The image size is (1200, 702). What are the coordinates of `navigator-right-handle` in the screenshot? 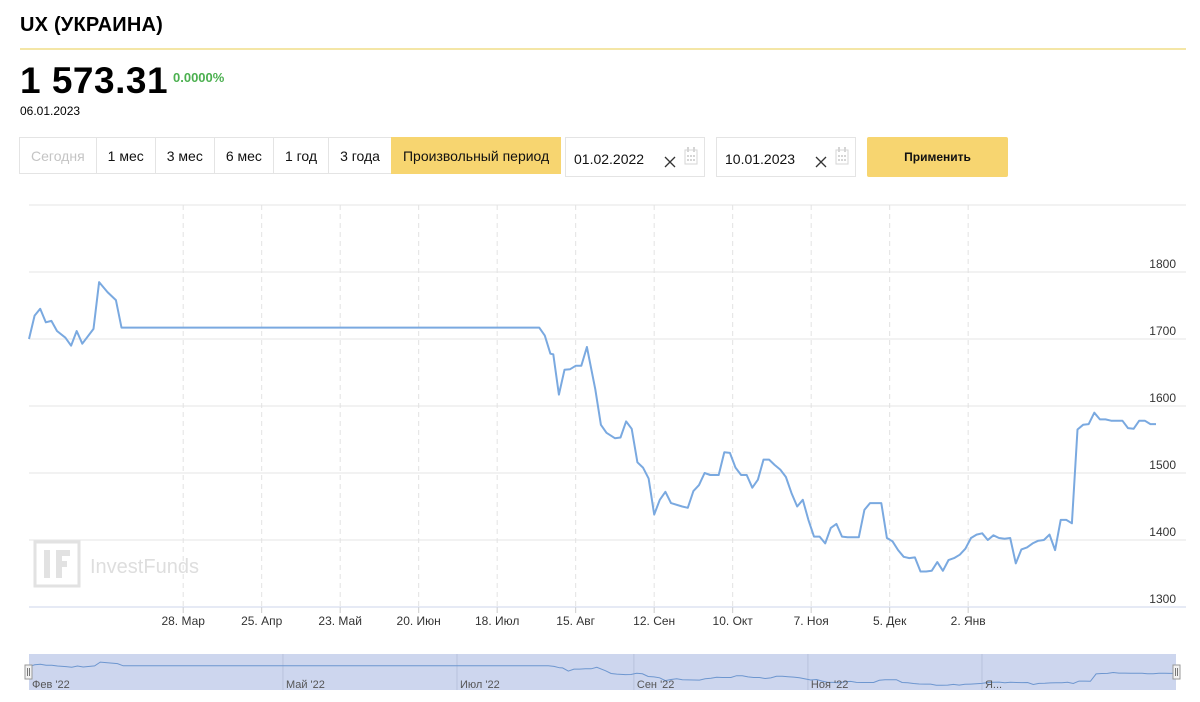 It's located at (1176, 672).